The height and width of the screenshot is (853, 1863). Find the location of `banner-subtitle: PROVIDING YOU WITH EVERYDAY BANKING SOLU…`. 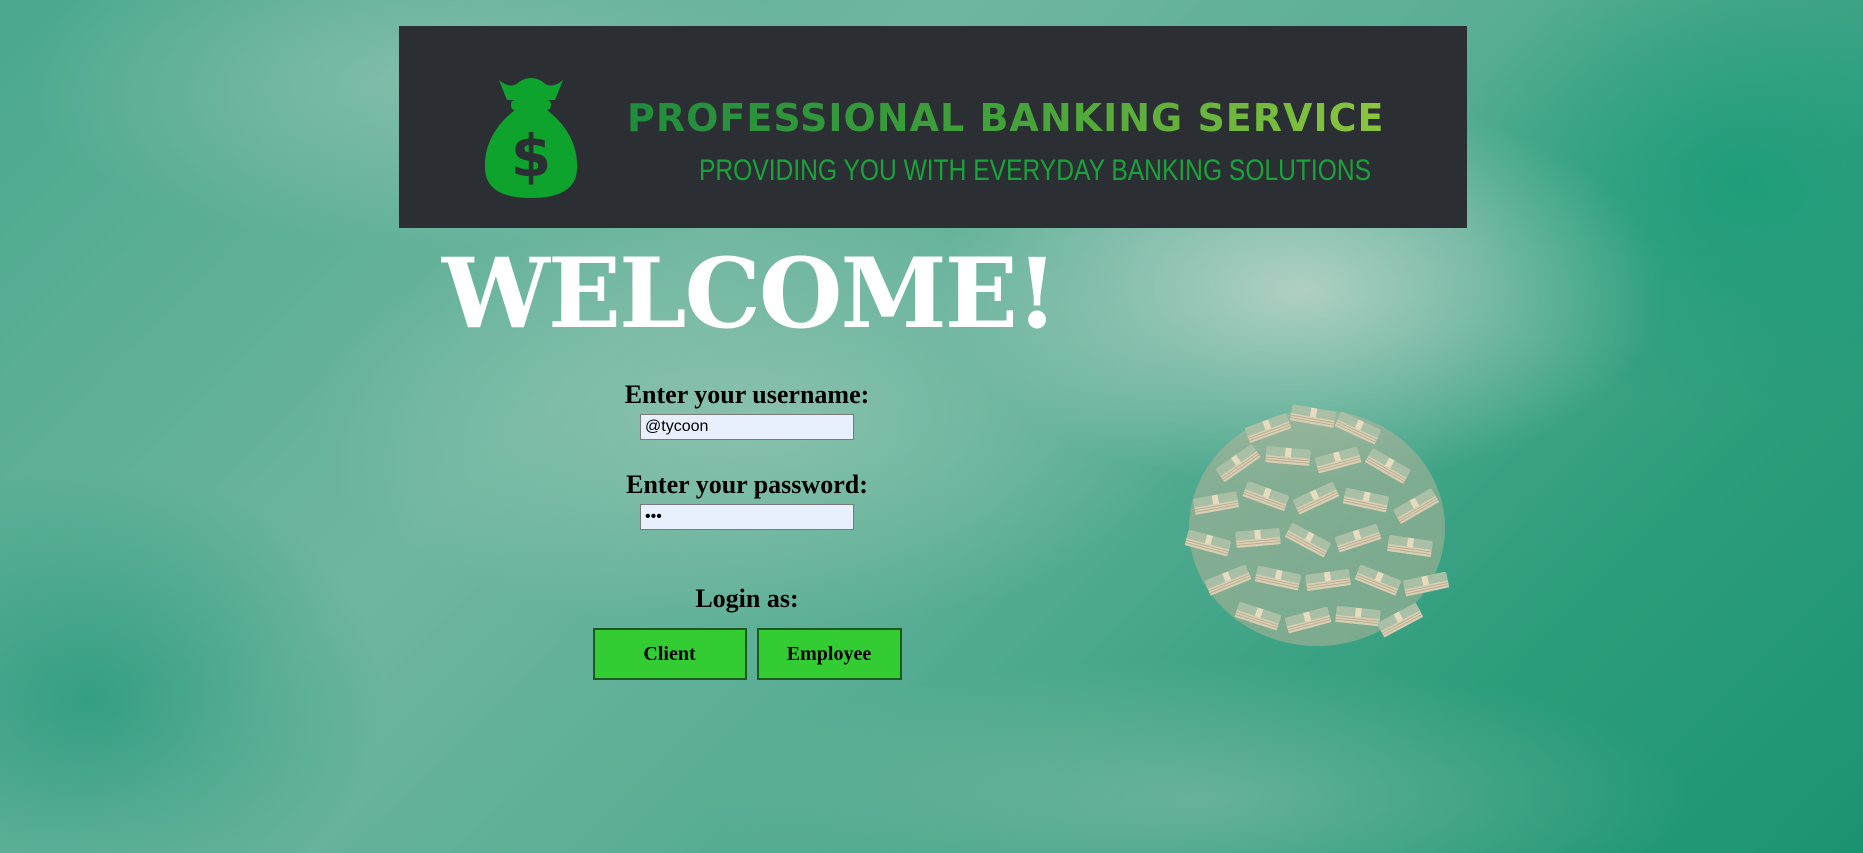

banner-subtitle: PROVIDING YOU WITH EVERYDAY BANKING SOLU… is located at coordinates (1035, 170).